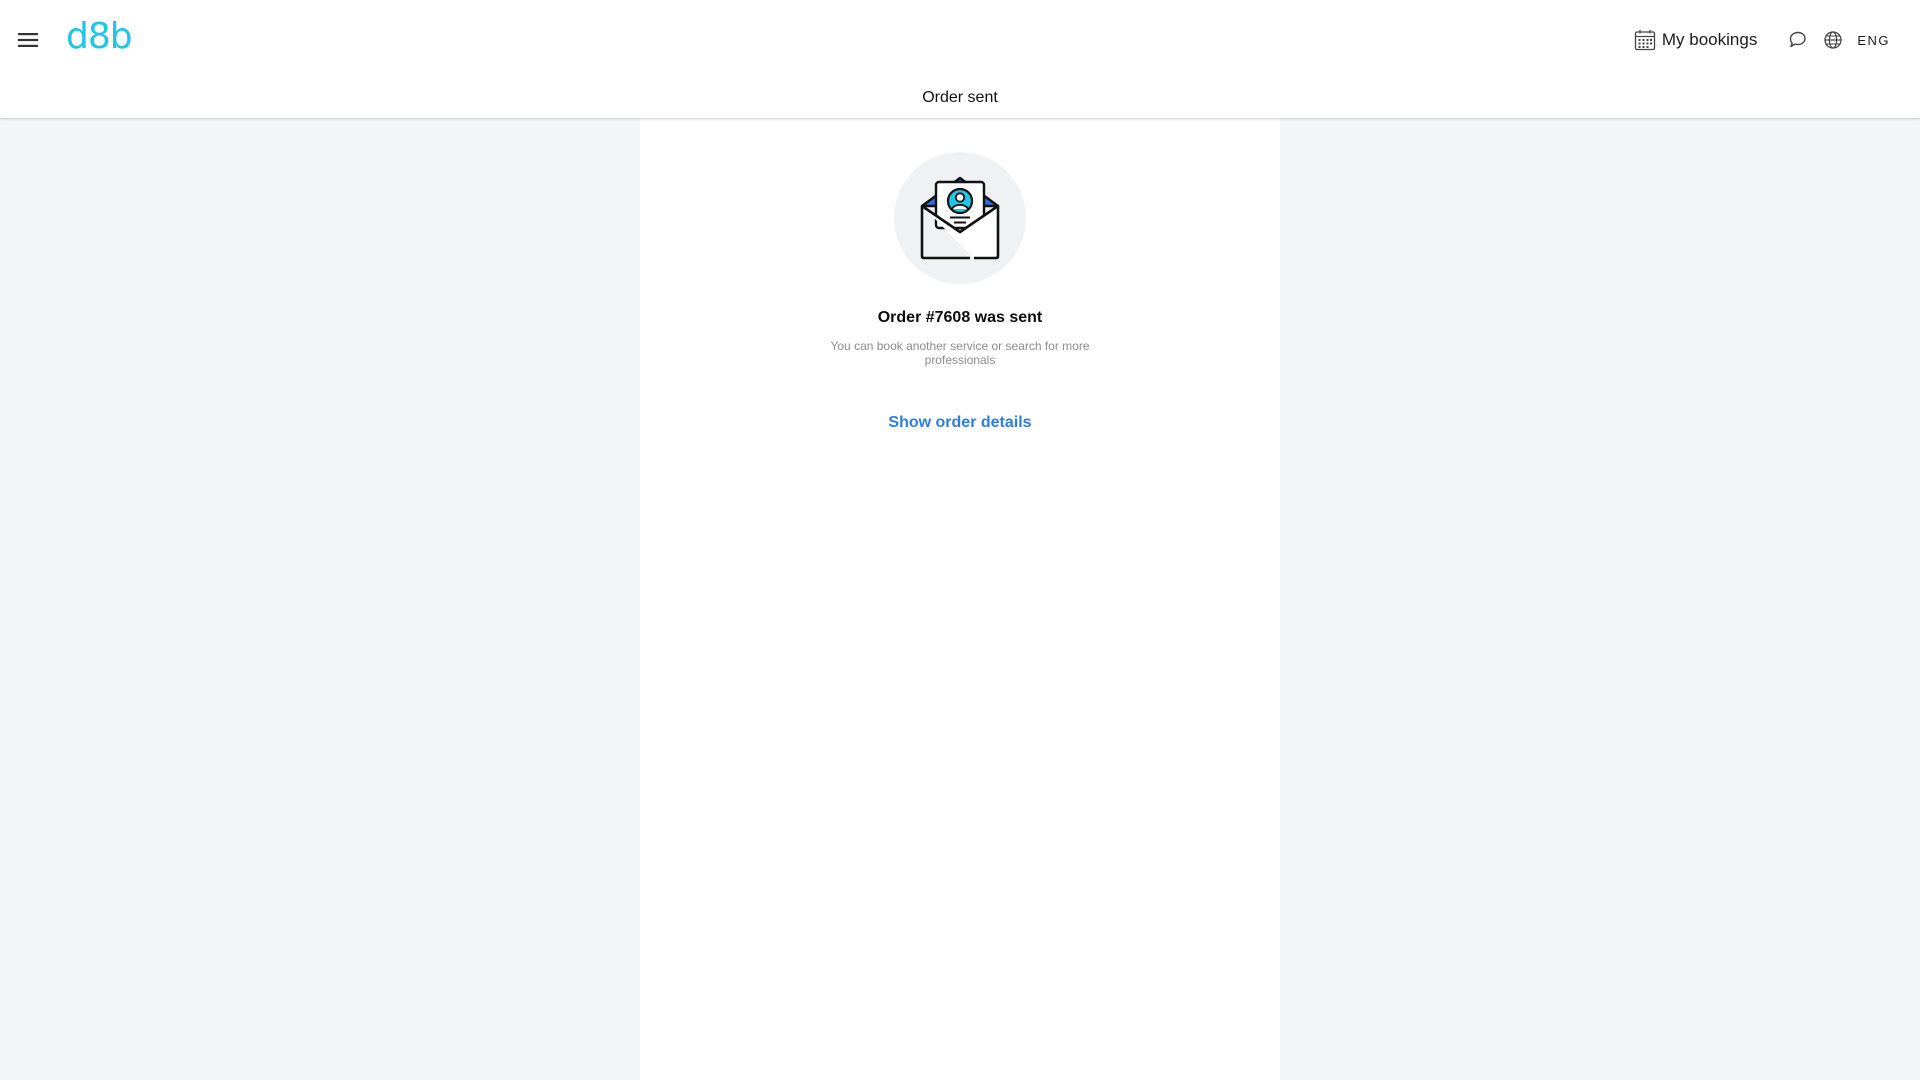 This screenshot has width=1920, height=1080. What do you see at coordinates (960, 97) in the screenshot?
I see `page-title: Order sent` at bounding box center [960, 97].